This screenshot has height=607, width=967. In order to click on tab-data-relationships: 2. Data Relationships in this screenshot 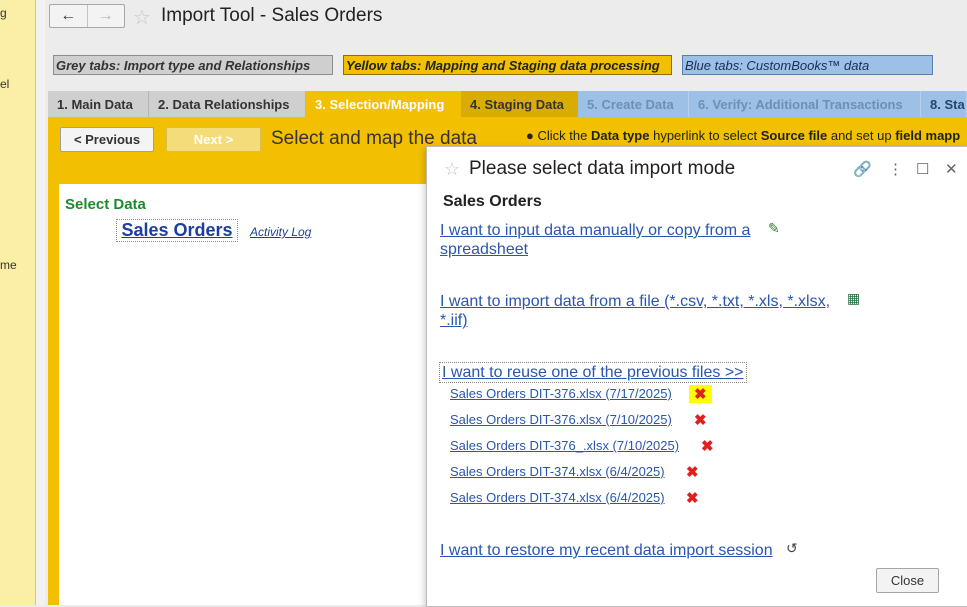, I will do `click(227, 104)`.